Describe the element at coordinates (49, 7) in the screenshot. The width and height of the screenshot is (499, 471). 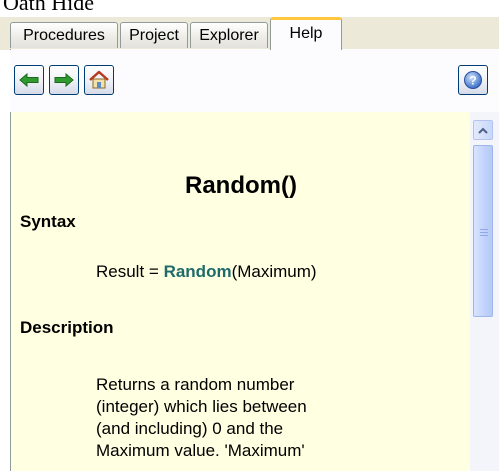
I see `window-title: Oath Hide` at that location.